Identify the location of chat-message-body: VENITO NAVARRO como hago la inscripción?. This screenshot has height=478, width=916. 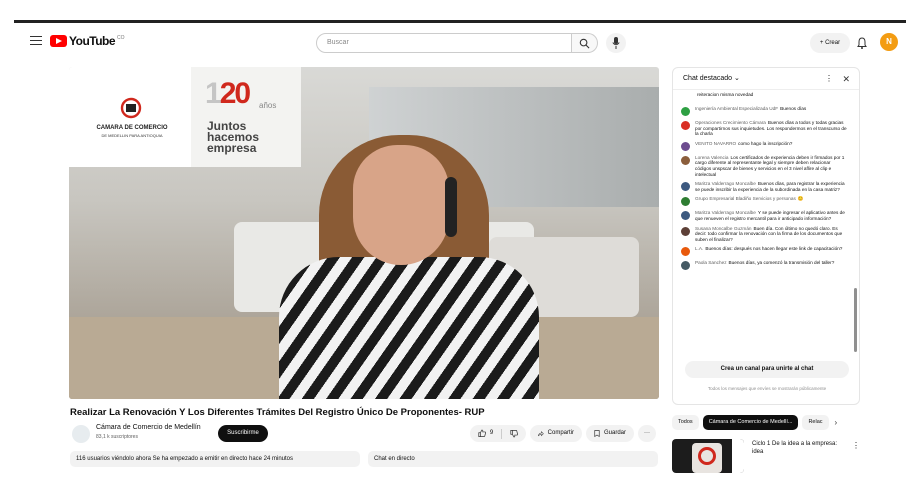
(743, 146).